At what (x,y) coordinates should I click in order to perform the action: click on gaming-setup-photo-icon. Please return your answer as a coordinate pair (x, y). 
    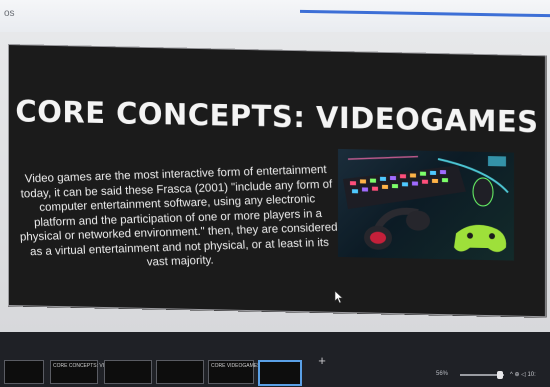
    Looking at the image, I should click on (426, 204).